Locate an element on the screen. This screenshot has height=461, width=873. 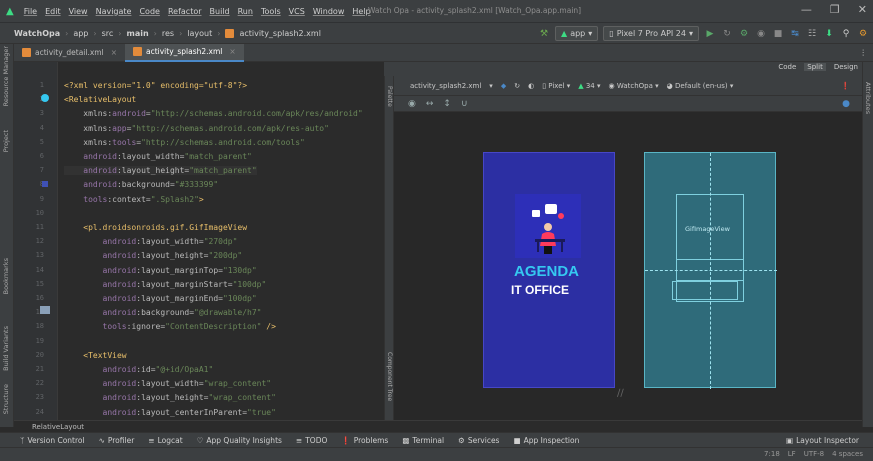
code-line: android:layout_marginTop="130dp" is located at coordinates (160, 270).